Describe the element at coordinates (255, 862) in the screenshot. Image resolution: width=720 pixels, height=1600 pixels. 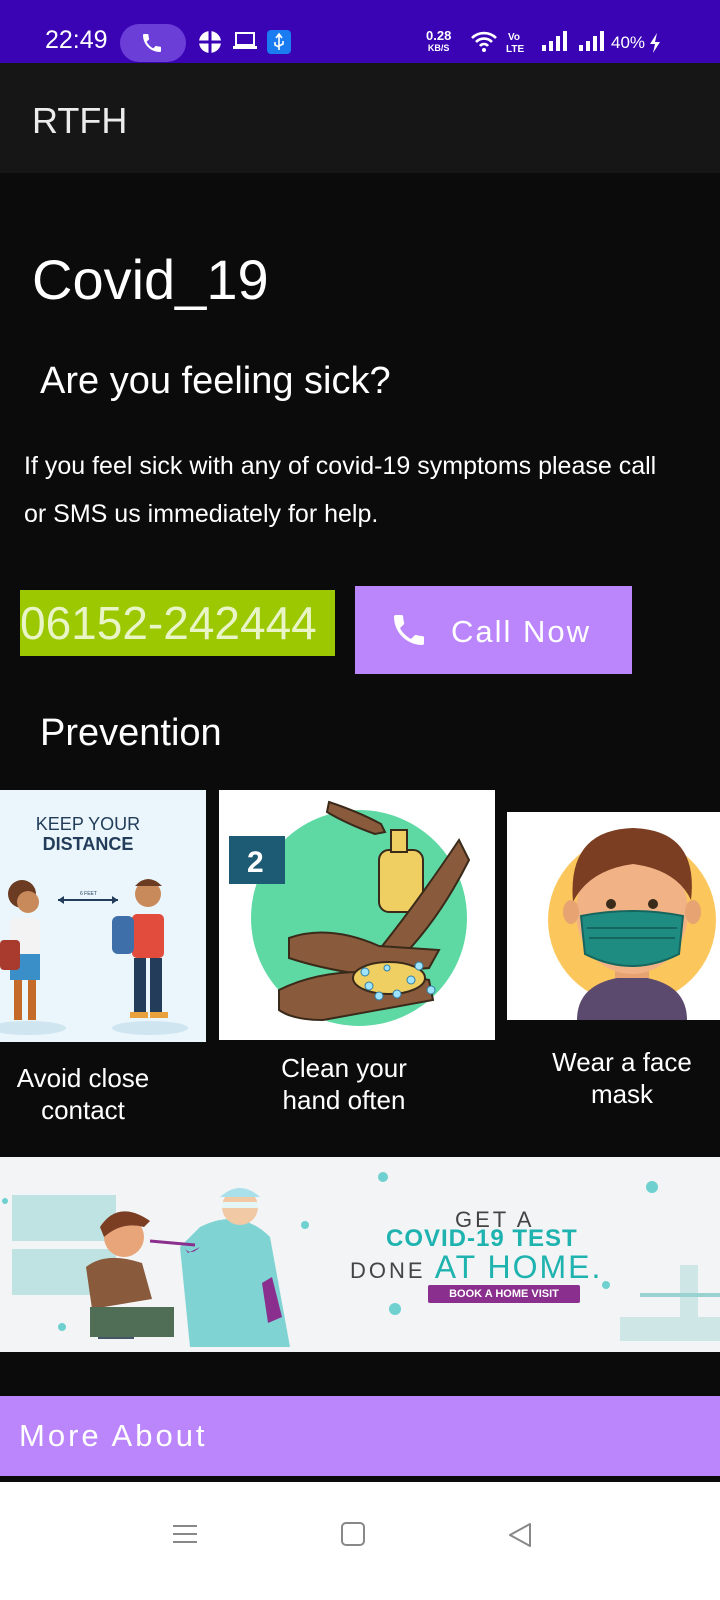
I see `svg-text: 2` at that location.